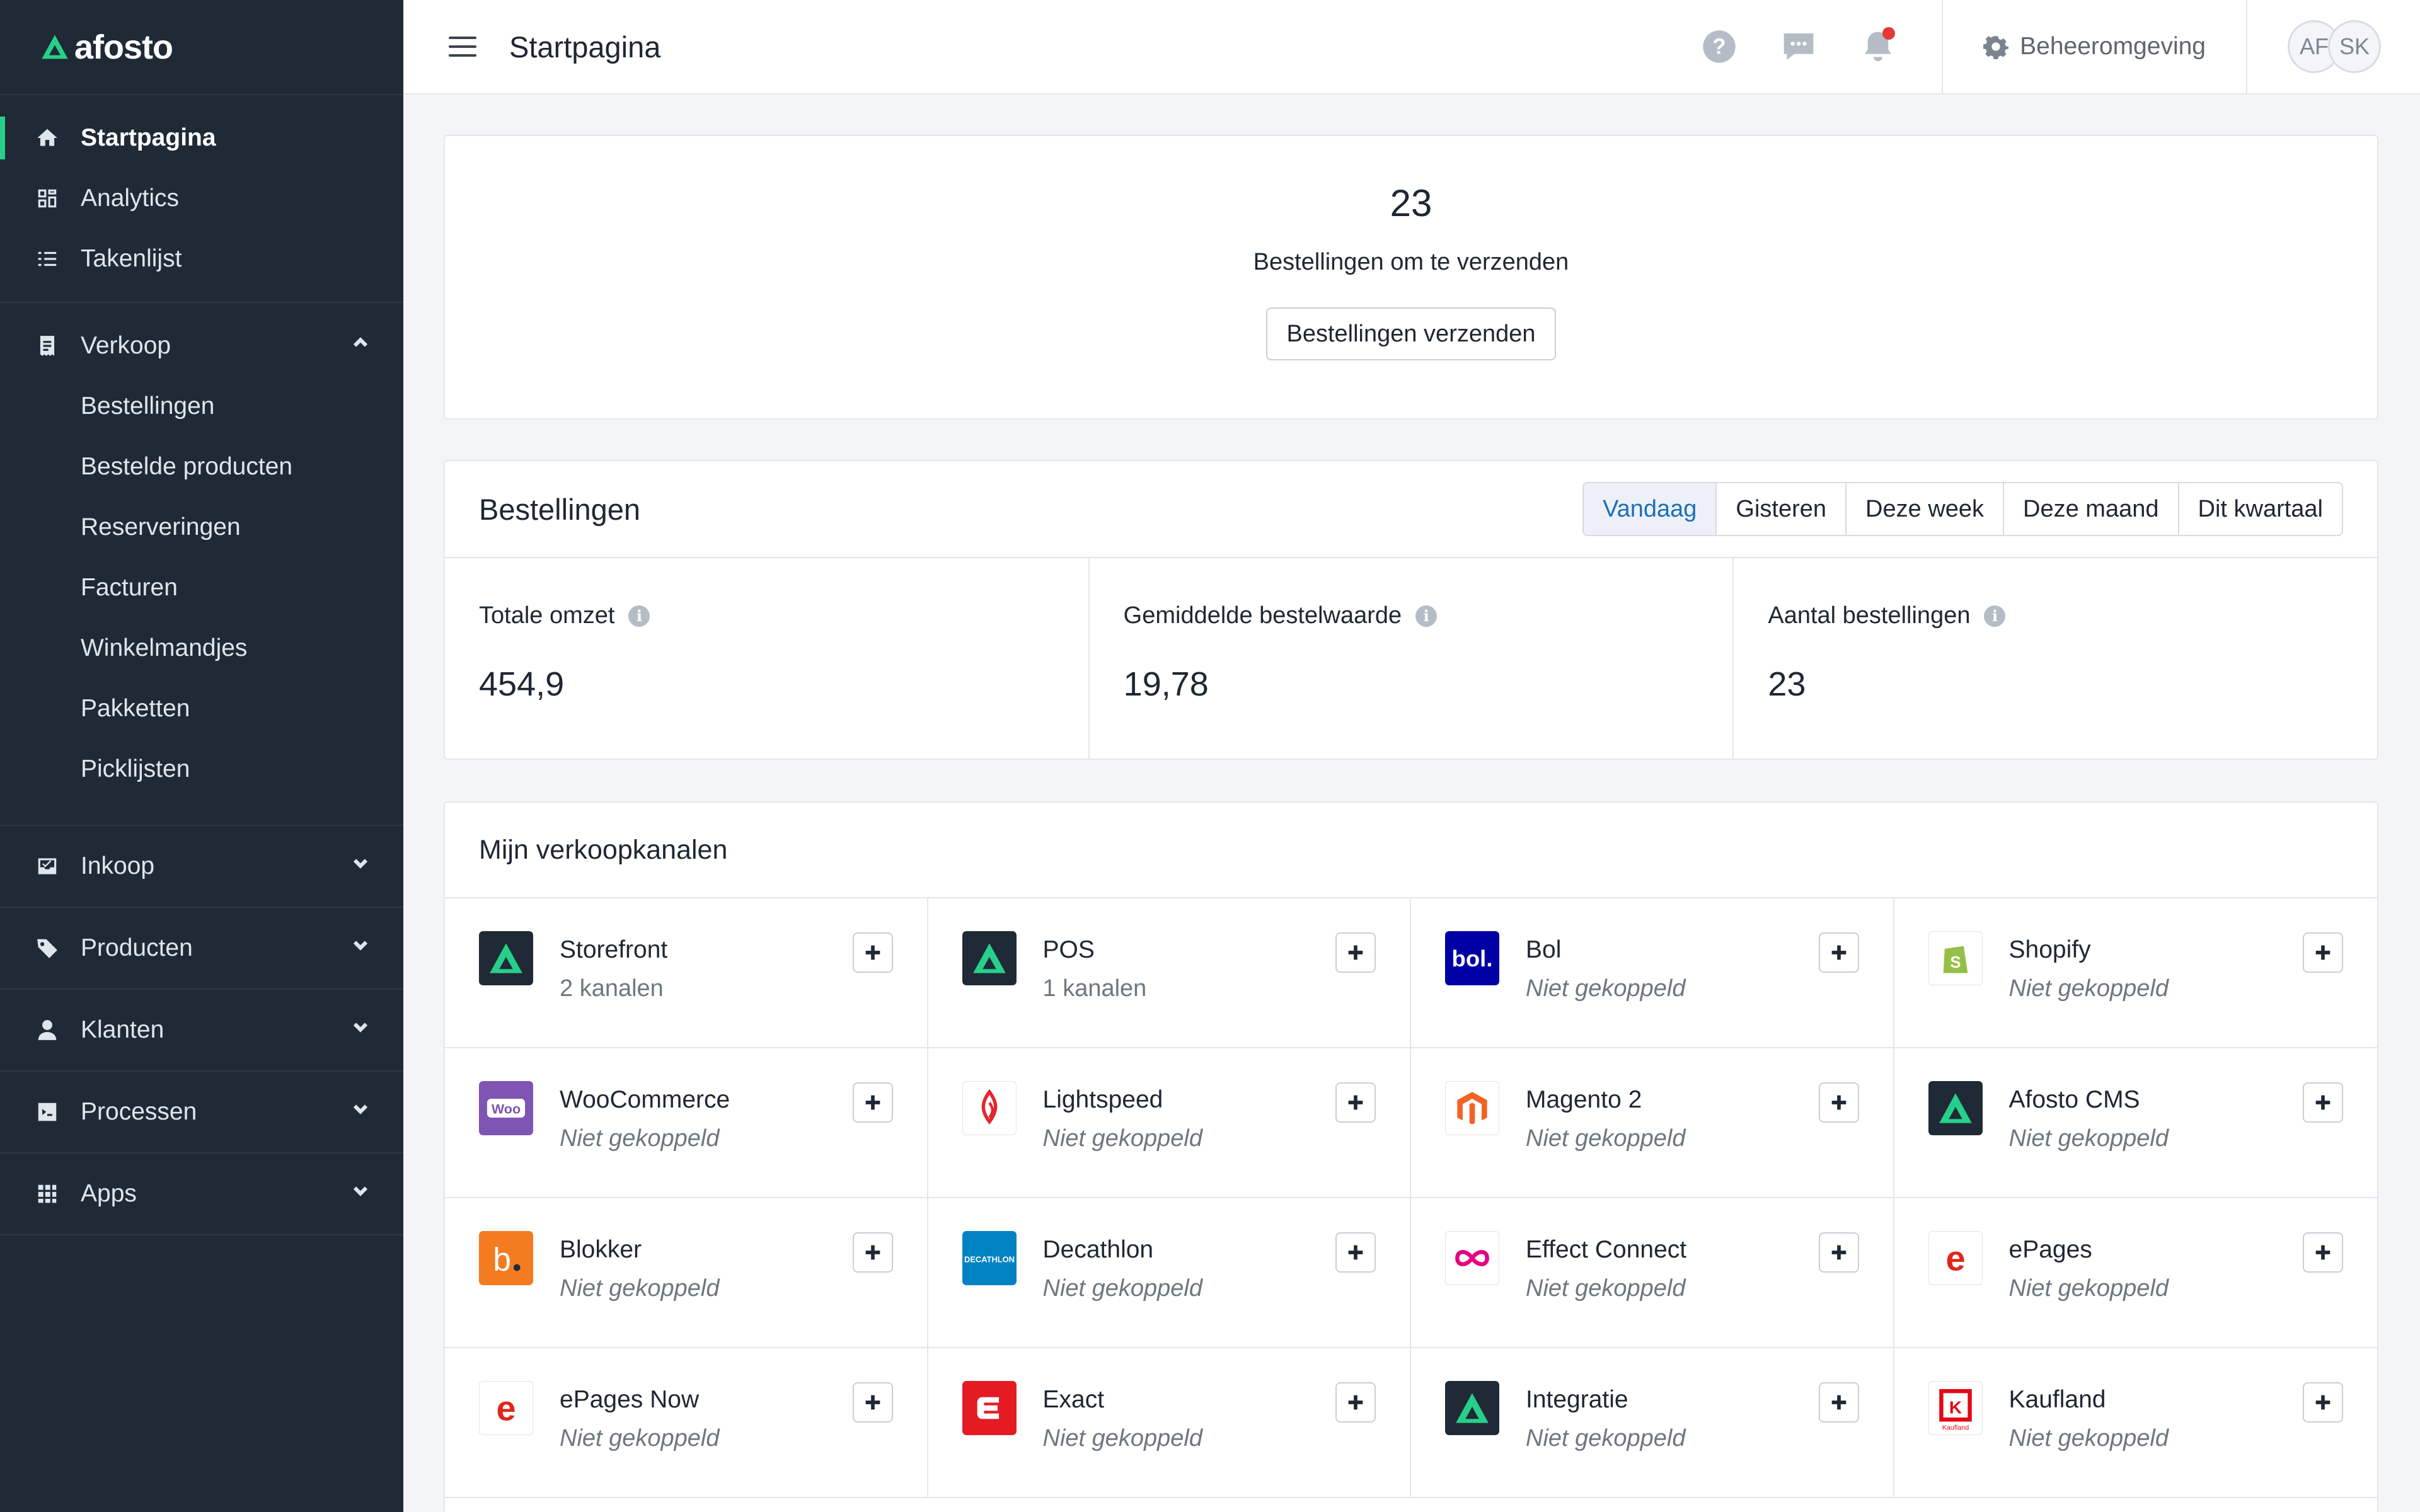  I want to click on period-yesterday-button: Gisteren, so click(1780, 509).